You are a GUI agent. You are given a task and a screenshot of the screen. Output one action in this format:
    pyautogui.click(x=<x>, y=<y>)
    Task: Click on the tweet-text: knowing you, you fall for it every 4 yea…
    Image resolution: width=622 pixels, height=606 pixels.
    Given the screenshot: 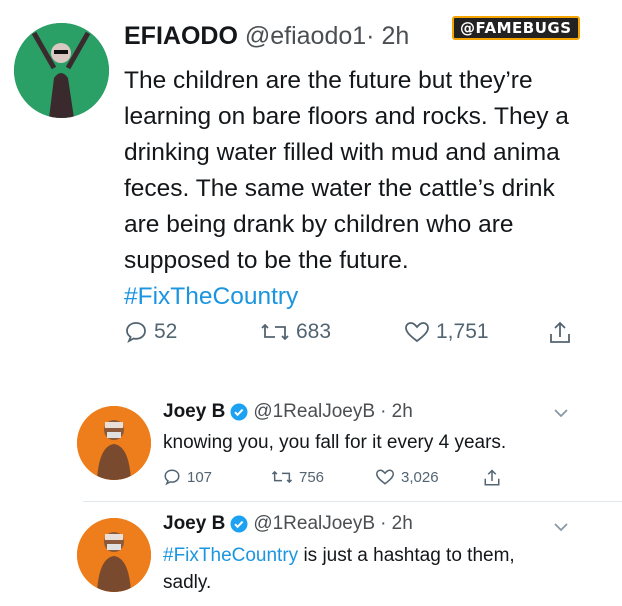 What is the action you would take?
    pyautogui.click(x=335, y=442)
    